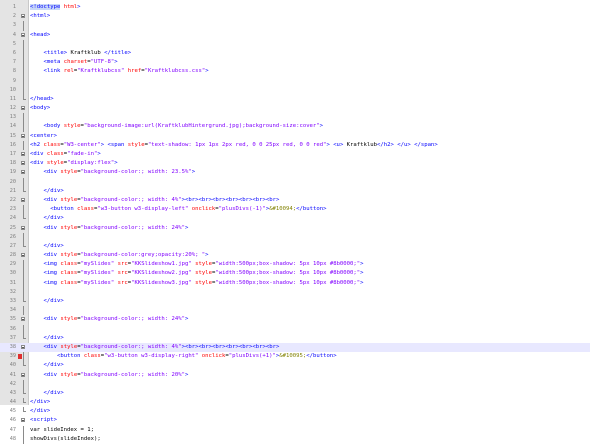  Describe the element at coordinates (73, 62) in the screenshot. I see `code-text: <meta charset="UTF-8">` at that location.